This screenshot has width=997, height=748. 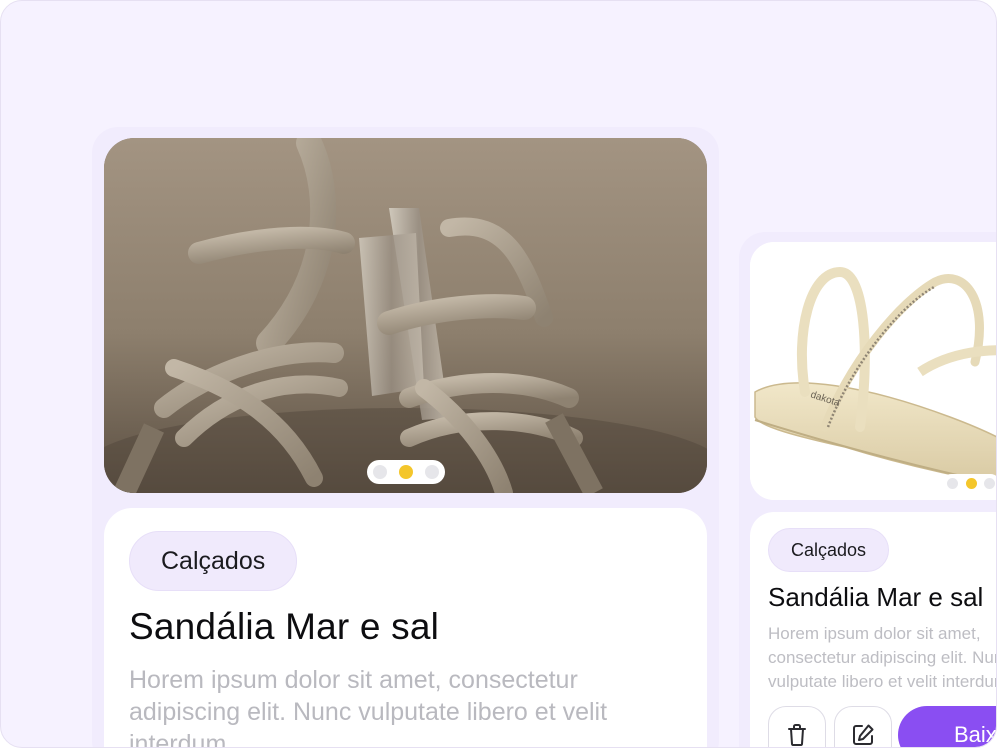 What do you see at coordinates (863, 734) in the screenshot?
I see `edit-icon` at bounding box center [863, 734].